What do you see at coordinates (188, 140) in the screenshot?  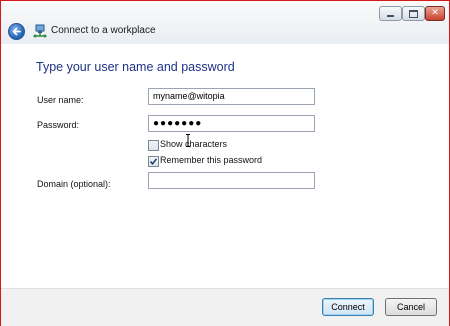 I see `text-cursor-icon` at bounding box center [188, 140].